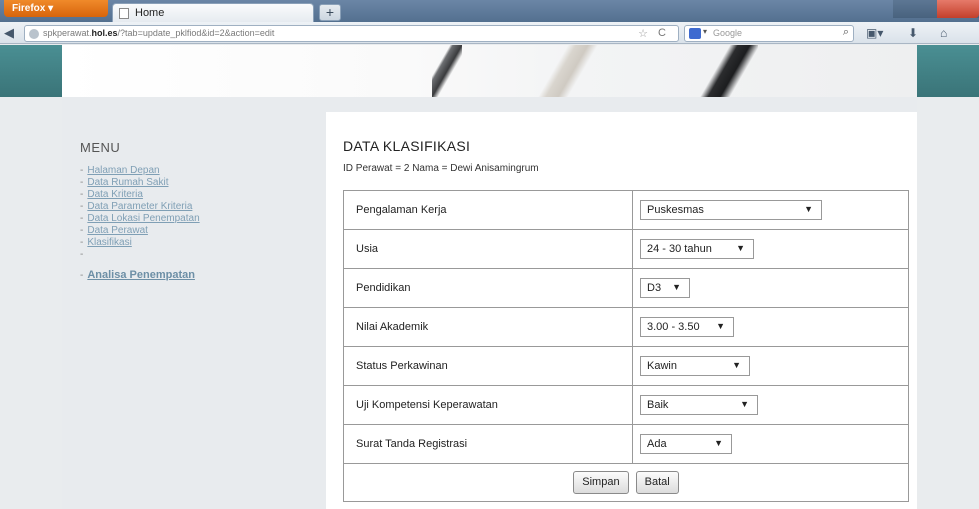 The width and height of the screenshot is (979, 509). I want to click on menu-item-klasifikasi: - Klasifikasi, so click(195, 243).